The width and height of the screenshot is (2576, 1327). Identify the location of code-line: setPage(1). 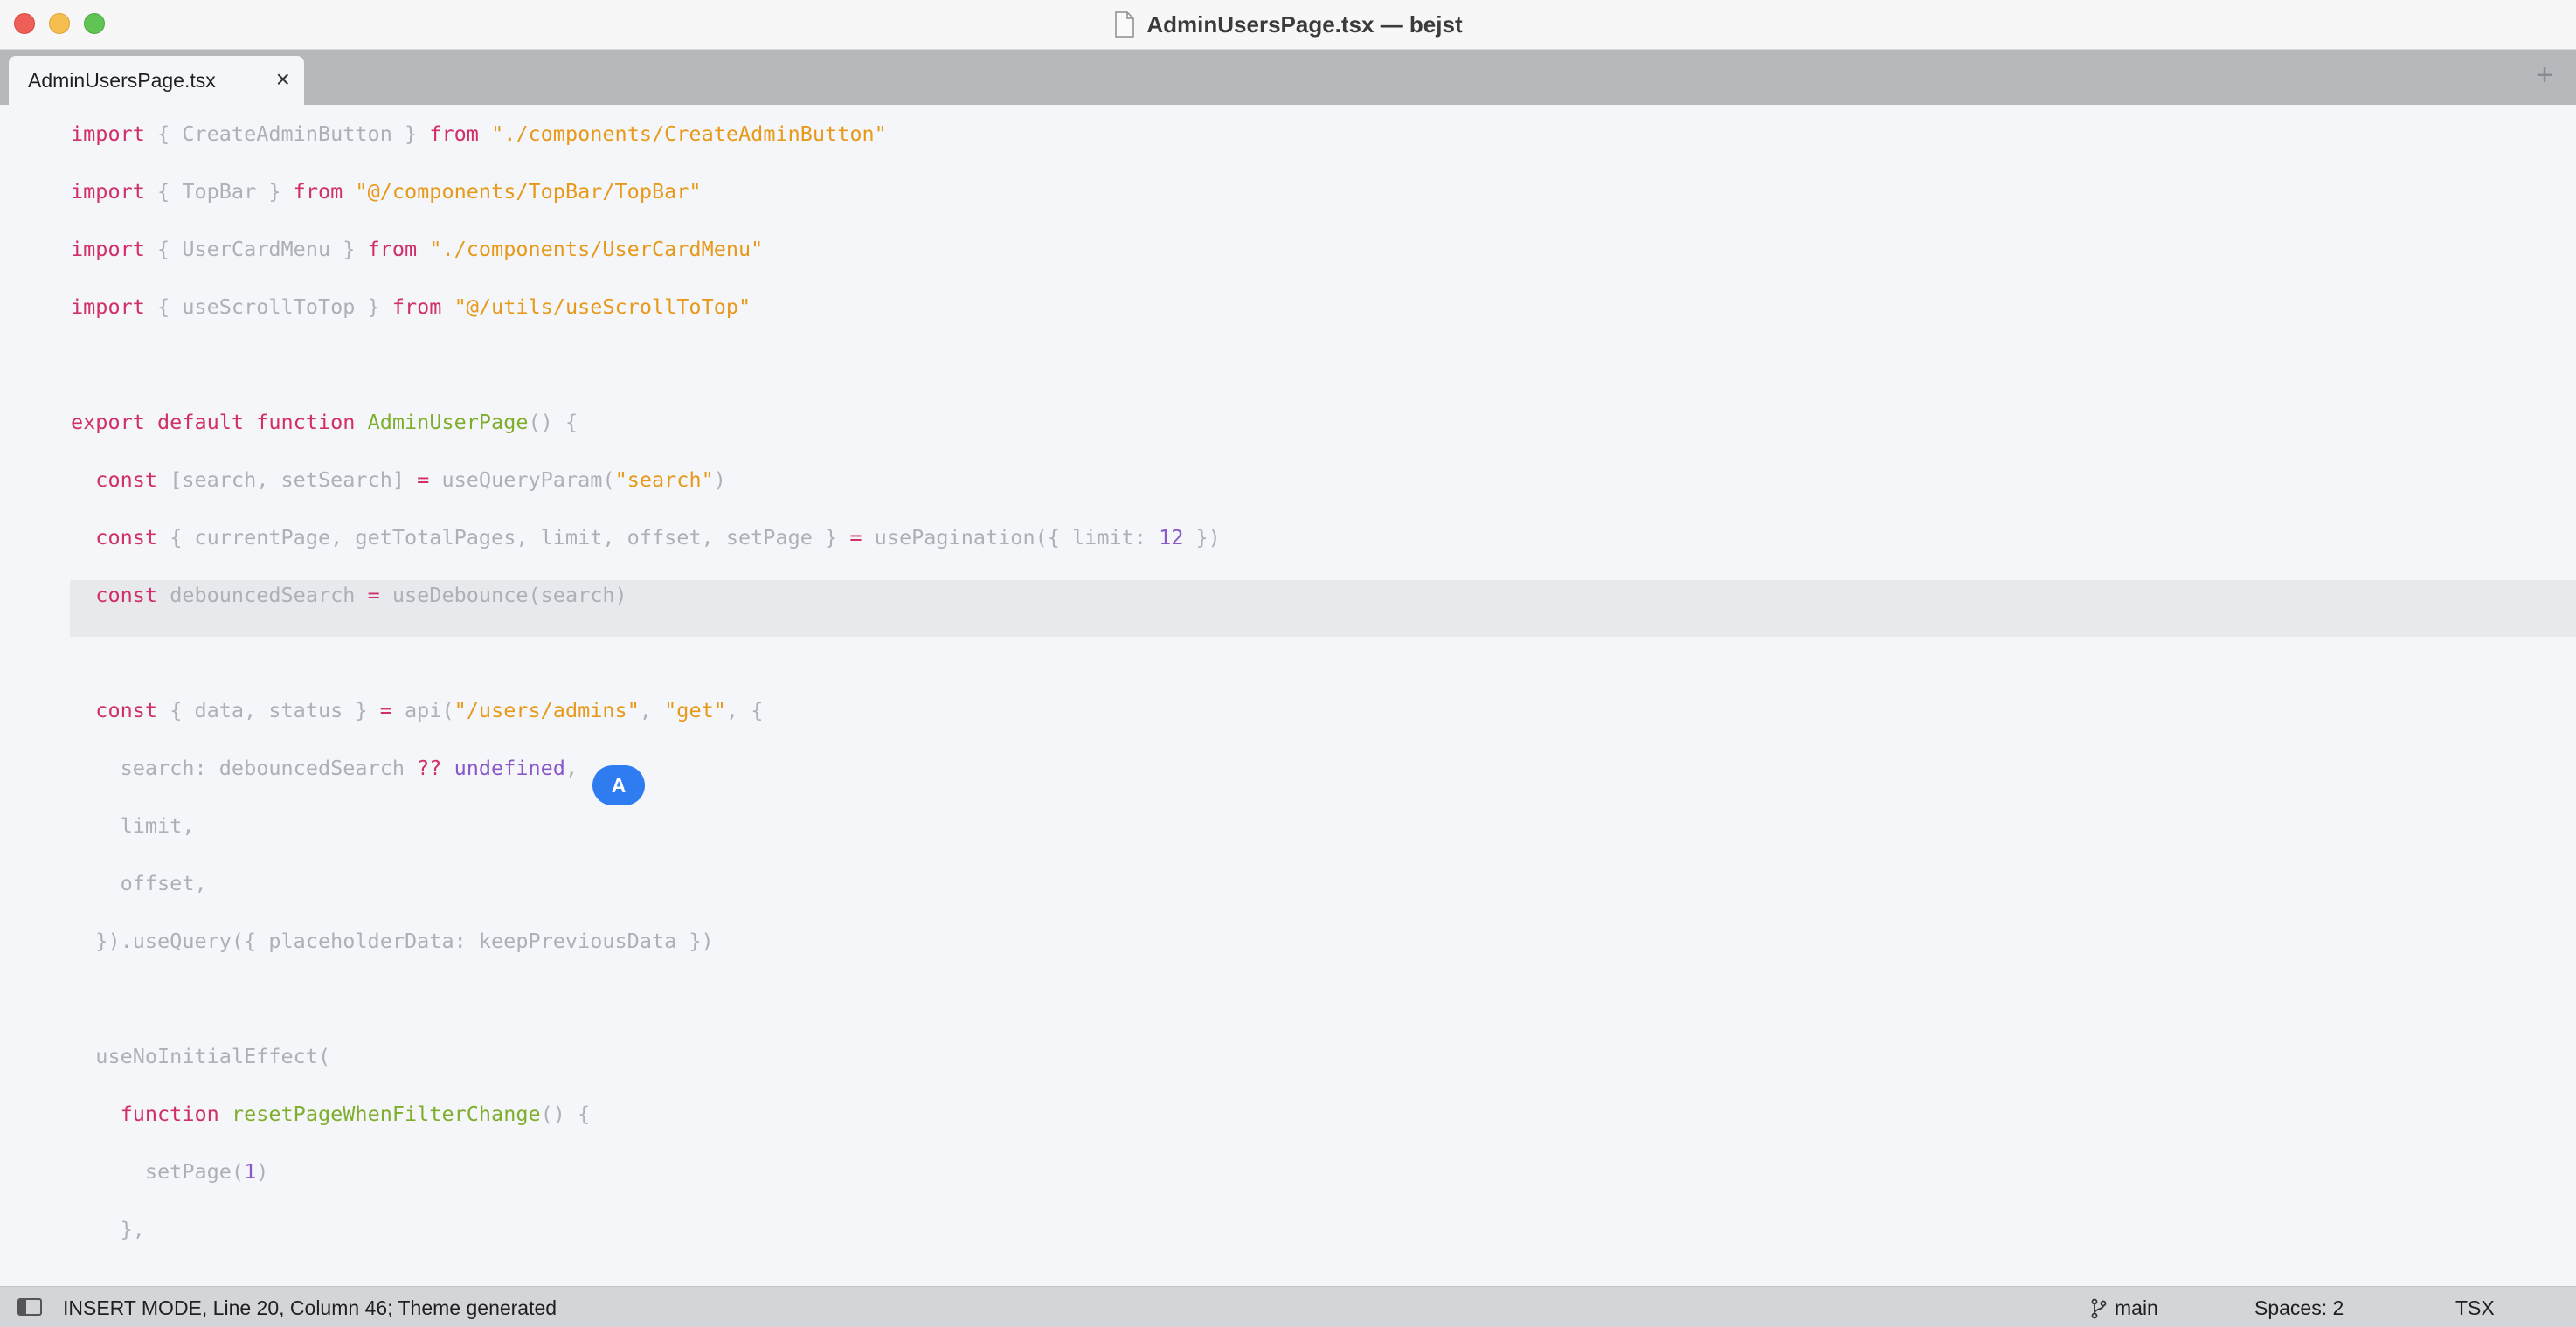
(646, 1171).